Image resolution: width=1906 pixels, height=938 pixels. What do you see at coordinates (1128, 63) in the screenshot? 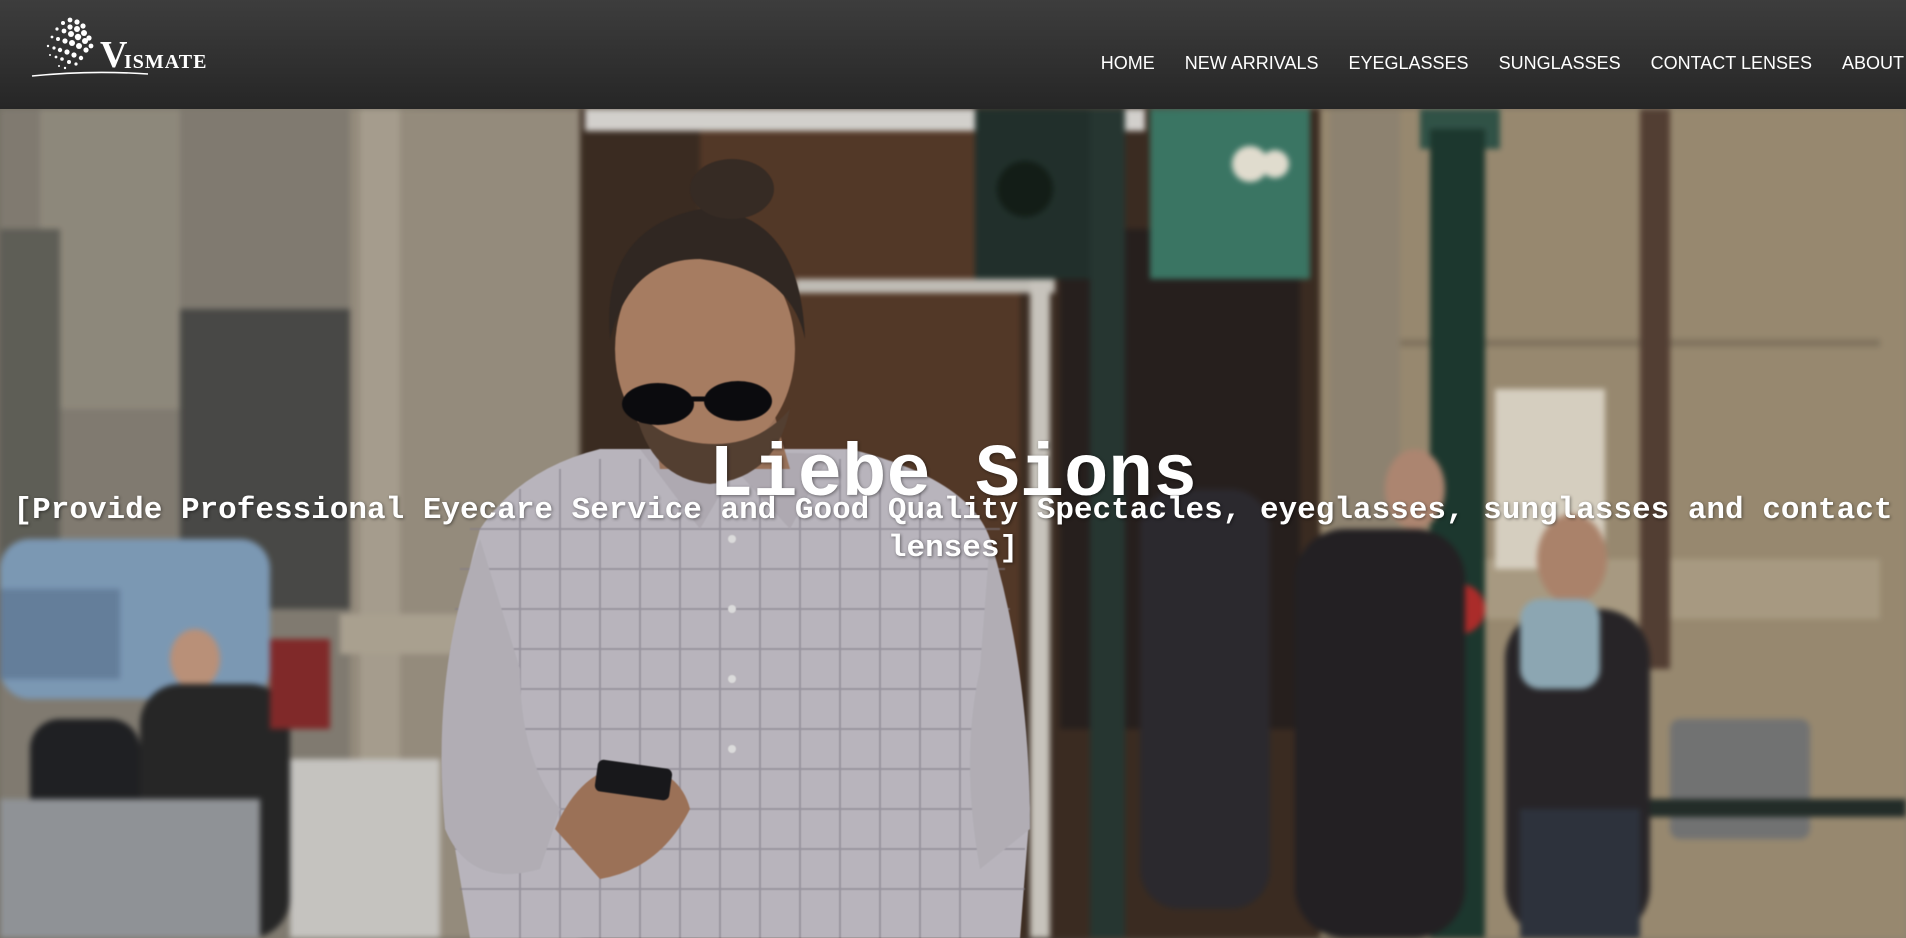
I see `nav-home: HOME` at bounding box center [1128, 63].